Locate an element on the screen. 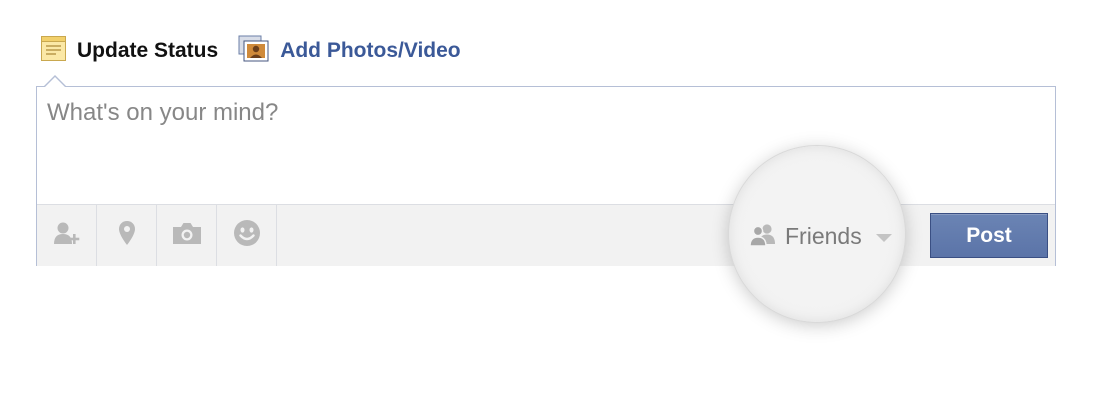 This screenshot has width=1094, height=400. add-photo-button is located at coordinates (187, 235).